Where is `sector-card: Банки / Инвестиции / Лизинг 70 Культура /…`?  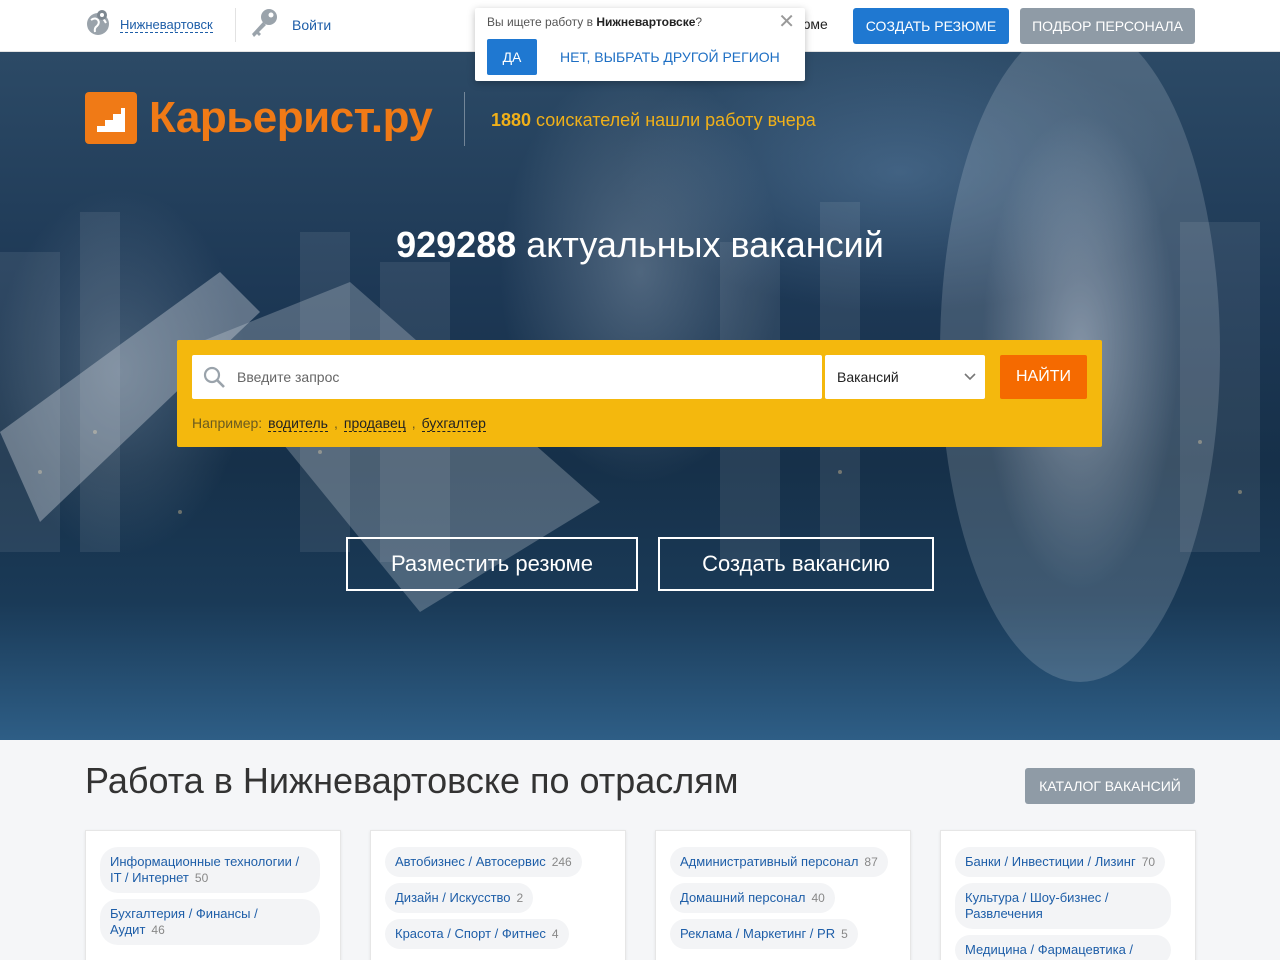 sector-card: Банки / Инвестиции / Лизинг 70 Культура /… is located at coordinates (1068, 895).